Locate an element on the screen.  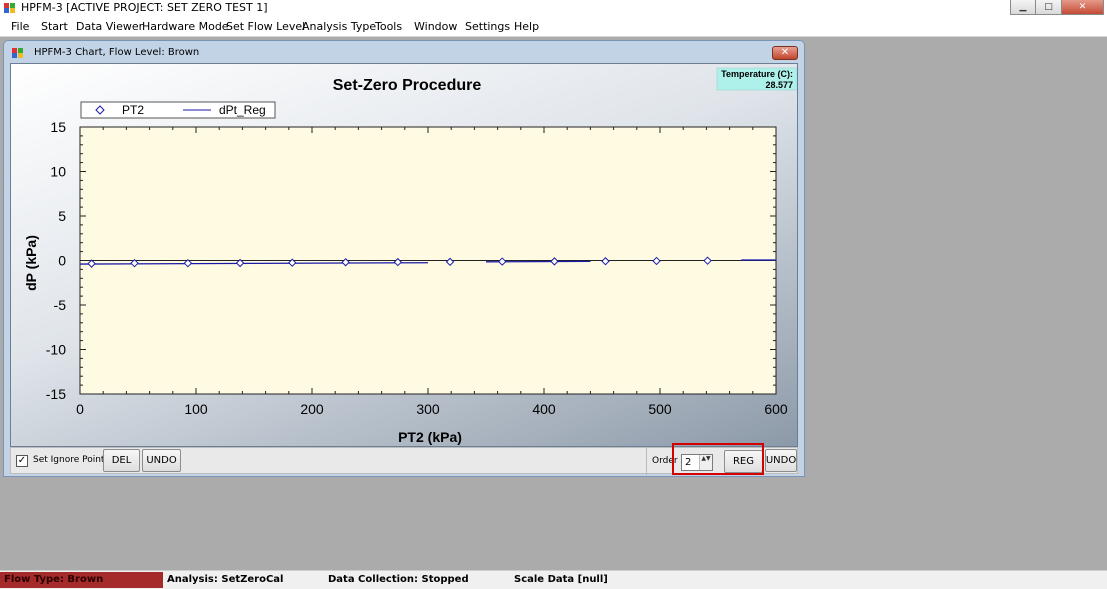
x-tick-label: 100 is located at coordinates (196, 409).